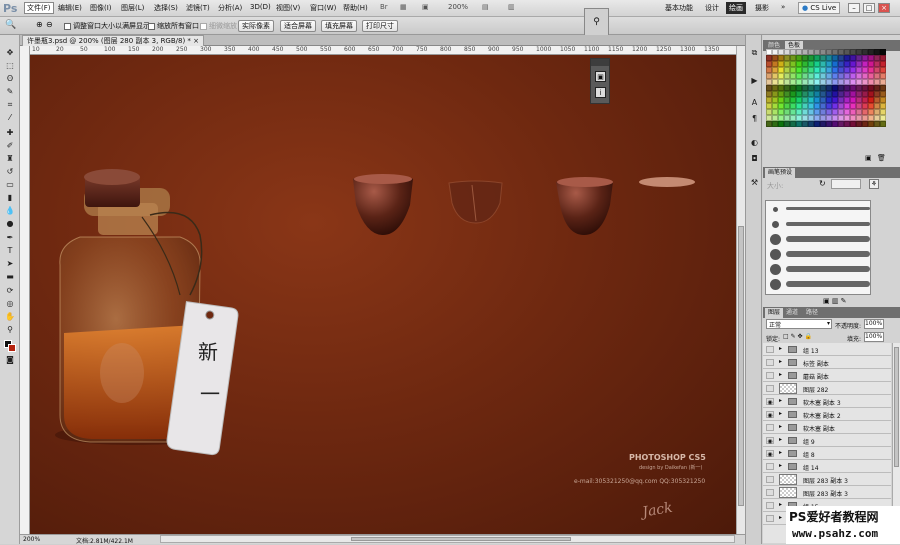  I want to click on menu-layer: 图层(L), so click(132, 8).